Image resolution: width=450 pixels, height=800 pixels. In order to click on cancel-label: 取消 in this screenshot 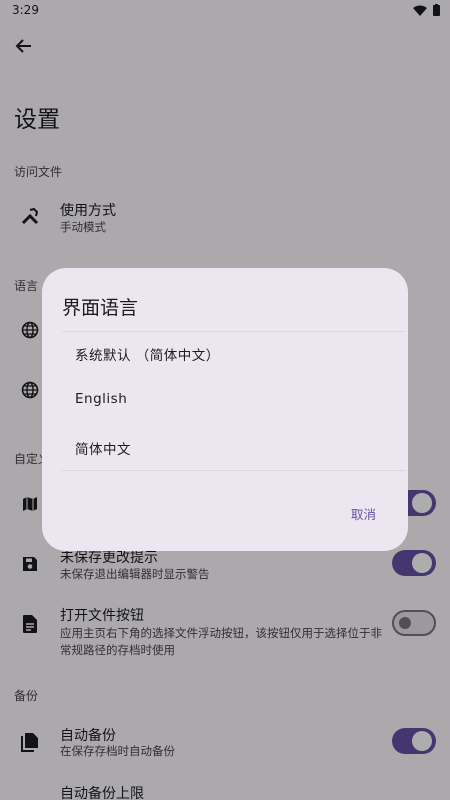, I will do `click(363, 514)`.